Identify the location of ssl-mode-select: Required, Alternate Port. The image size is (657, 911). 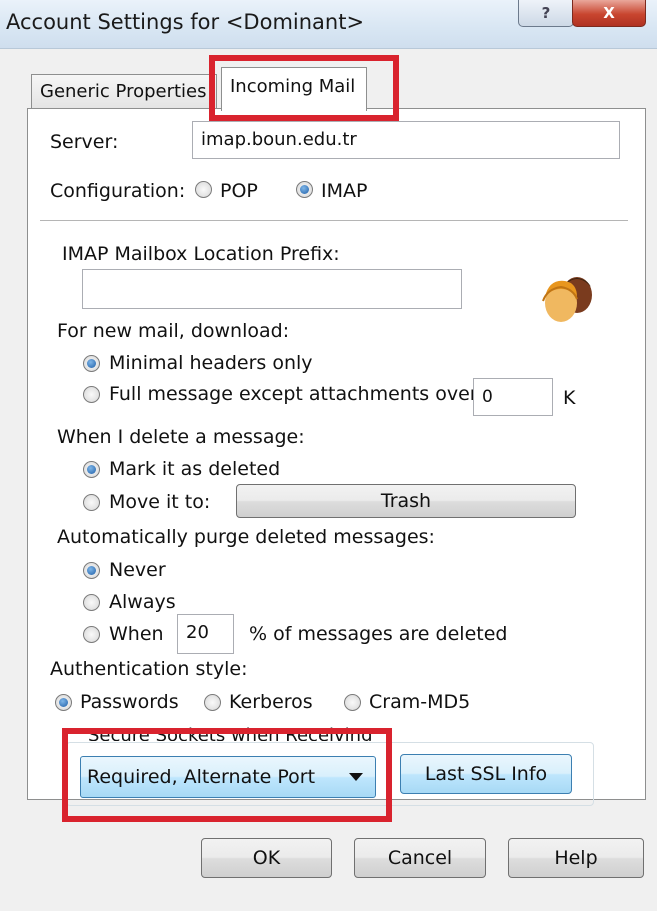
(228, 777).